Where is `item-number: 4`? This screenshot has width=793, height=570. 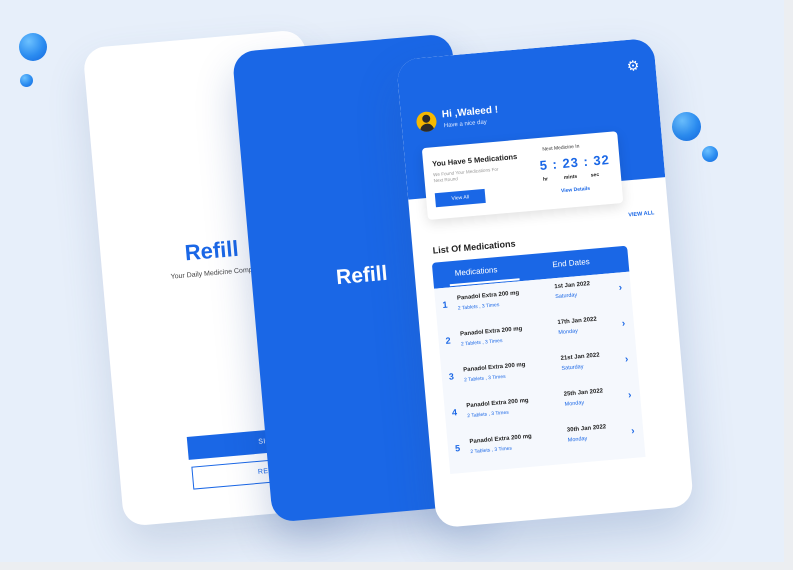 item-number: 4 is located at coordinates (454, 412).